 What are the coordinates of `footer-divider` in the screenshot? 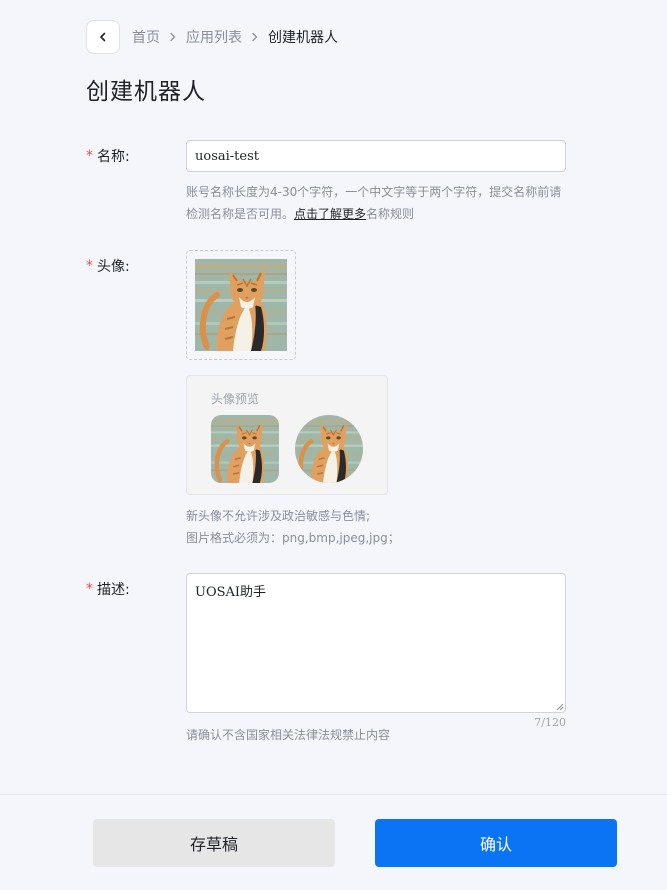 It's located at (333, 794).